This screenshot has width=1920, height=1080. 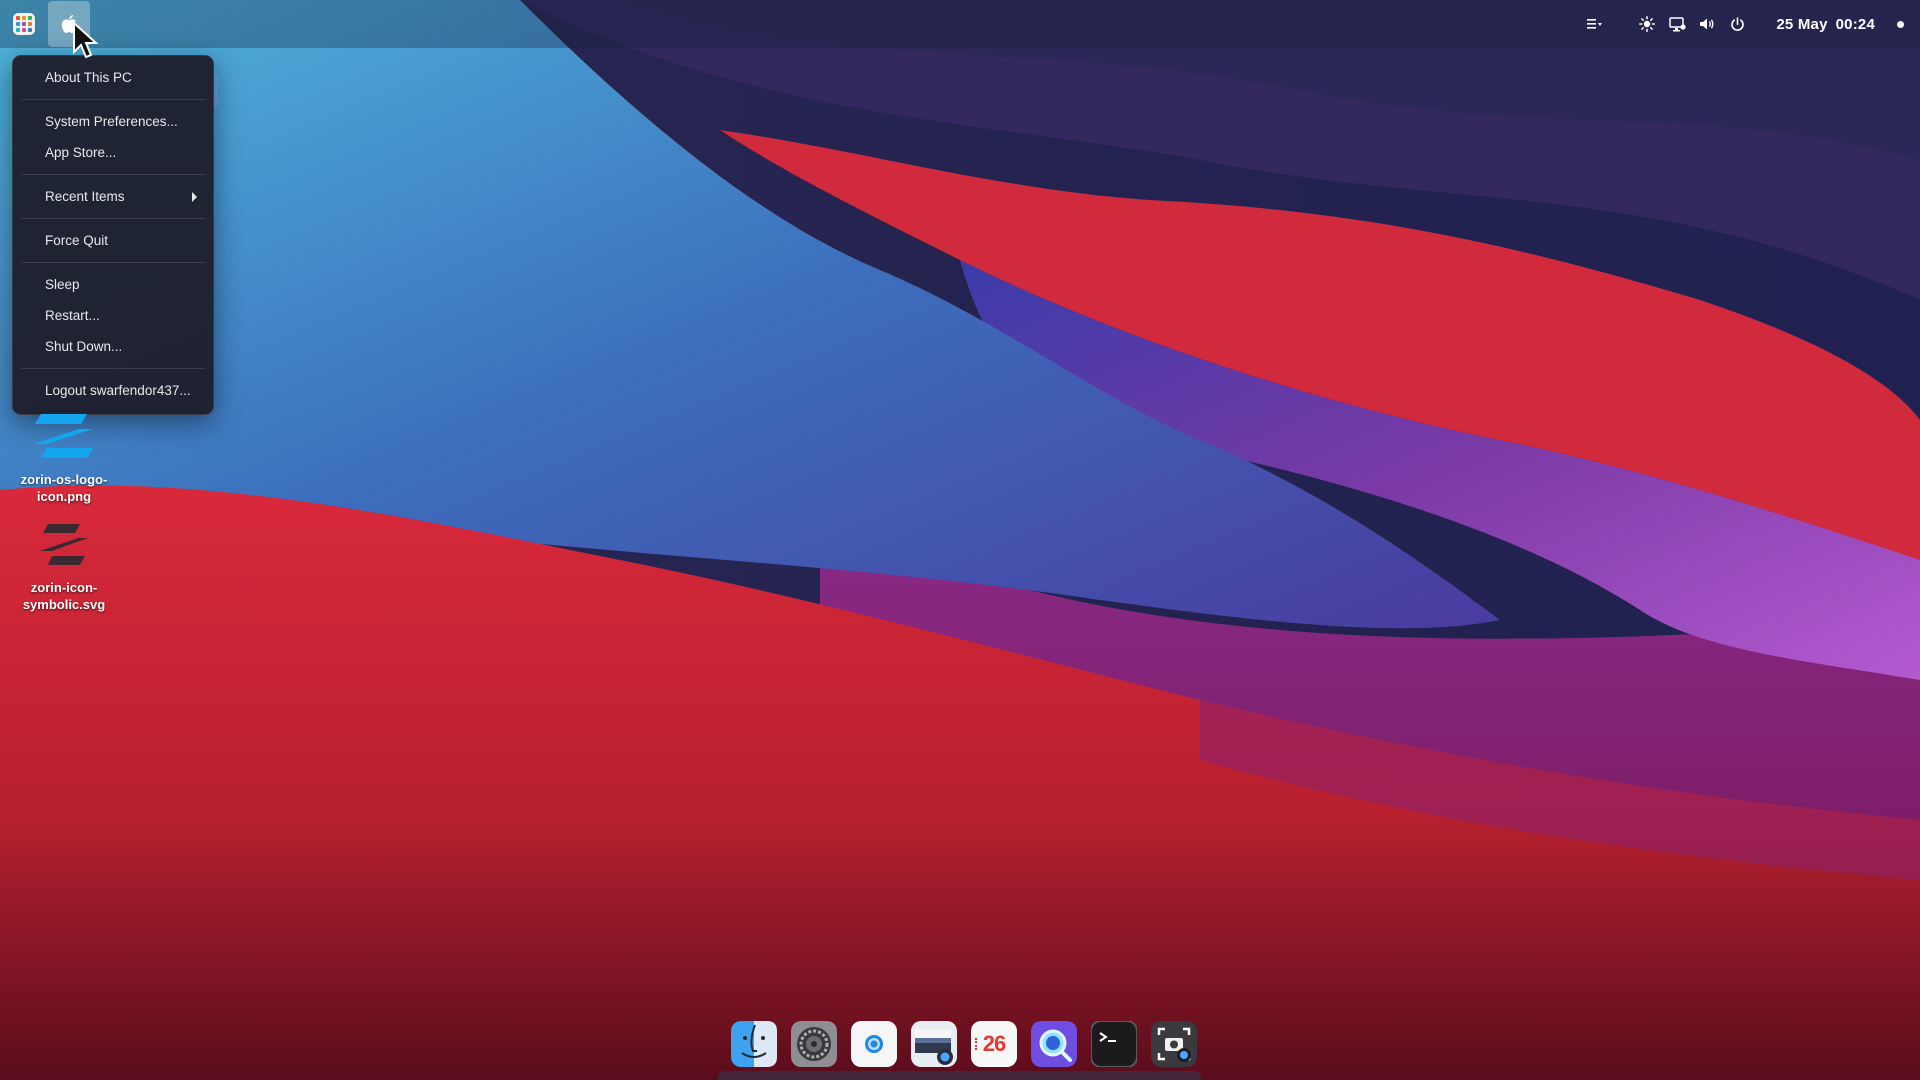 What do you see at coordinates (113, 284) in the screenshot?
I see `menu-item-sleep: Sleep` at bounding box center [113, 284].